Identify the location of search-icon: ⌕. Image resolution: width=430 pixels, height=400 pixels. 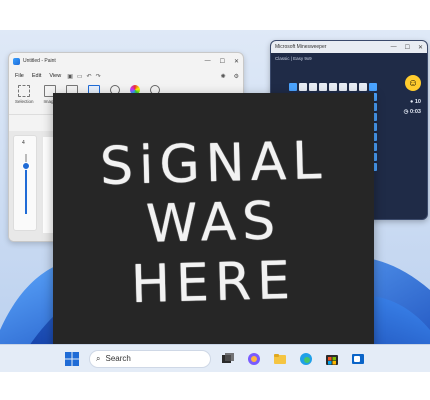
(98, 358).